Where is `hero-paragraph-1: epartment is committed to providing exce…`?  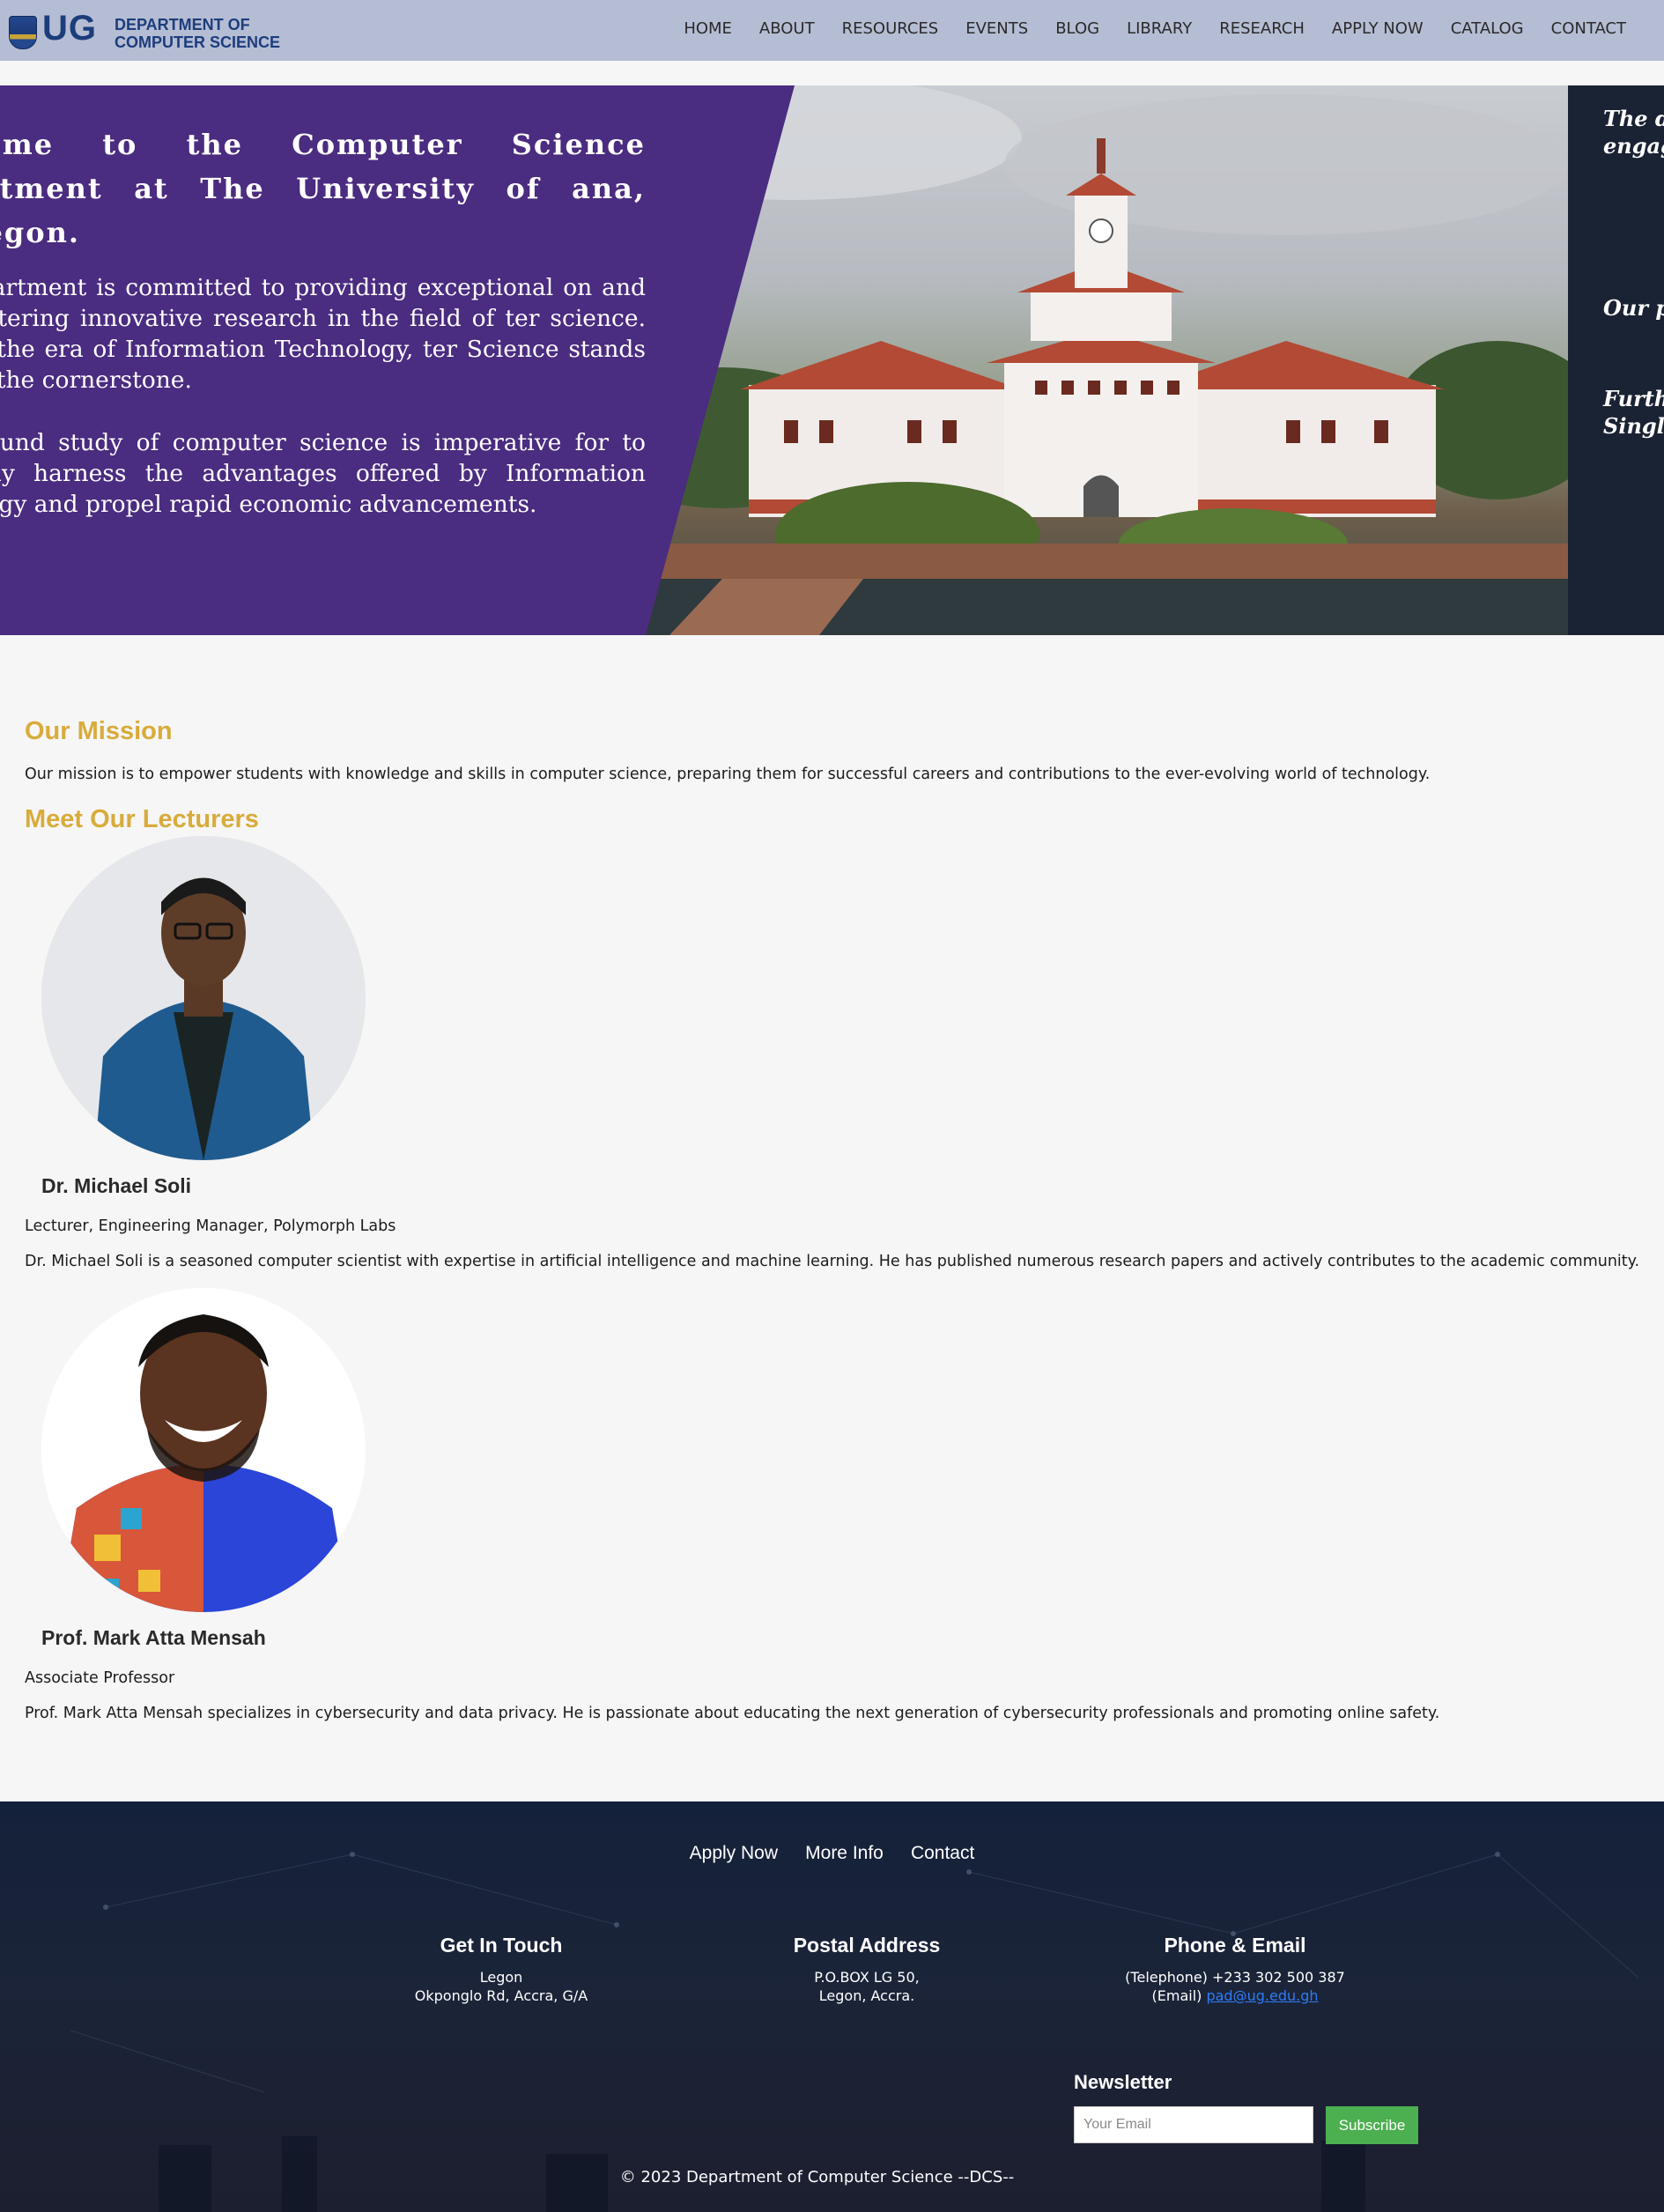 hero-paragraph-1: epartment is committed to providing exce… is located at coordinates (323, 334).